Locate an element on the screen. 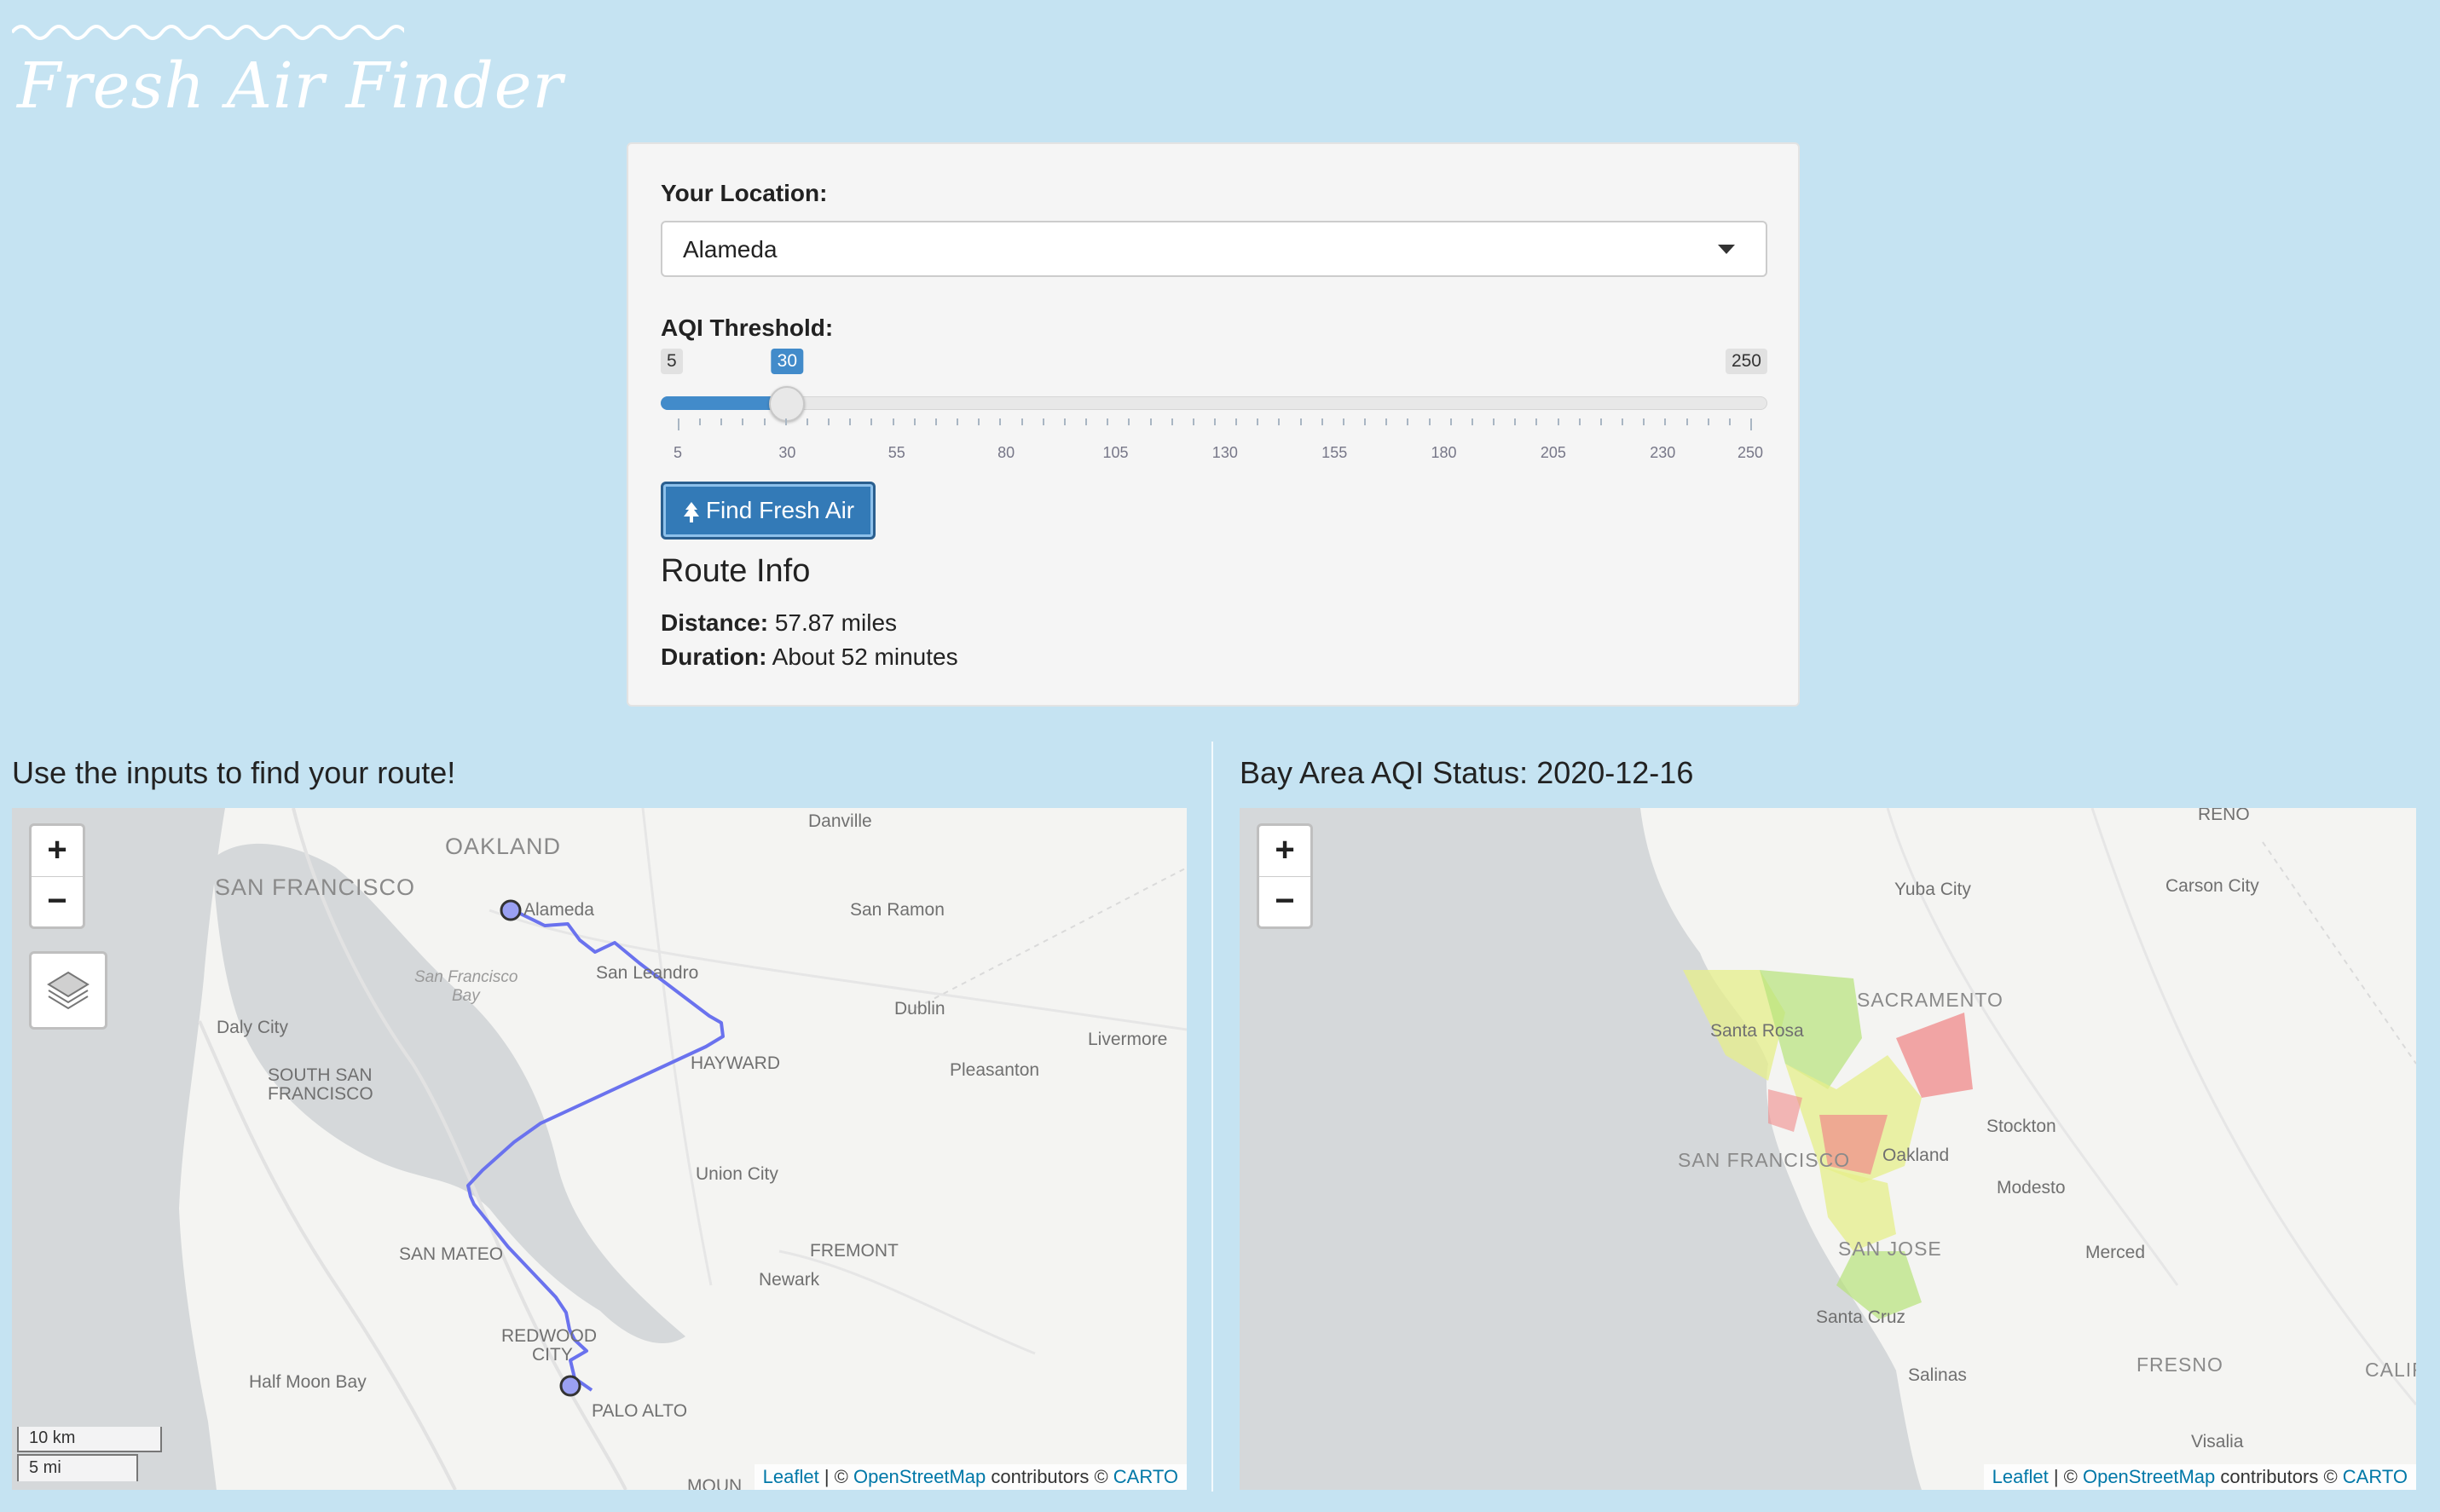  slider-tick-label: 230 is located at coordinates (1663, 452).